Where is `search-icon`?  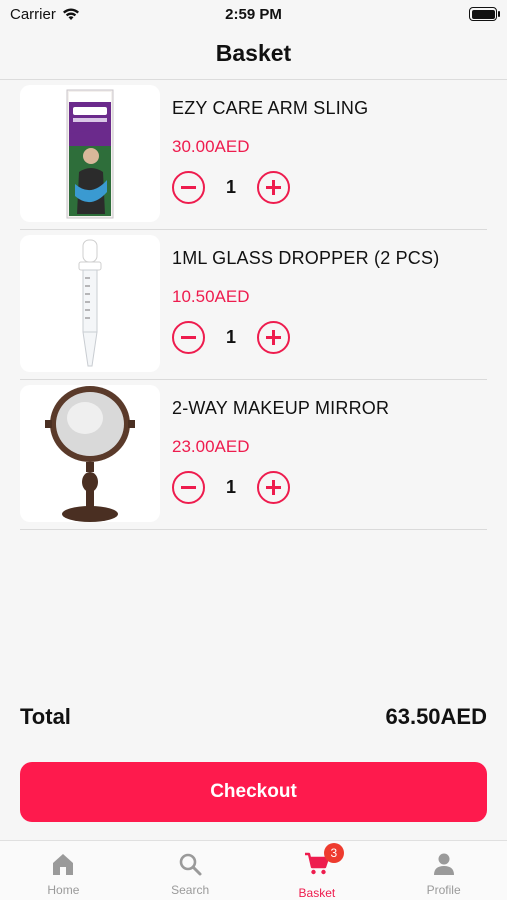 search-icon is located at coordinates (190, 864).